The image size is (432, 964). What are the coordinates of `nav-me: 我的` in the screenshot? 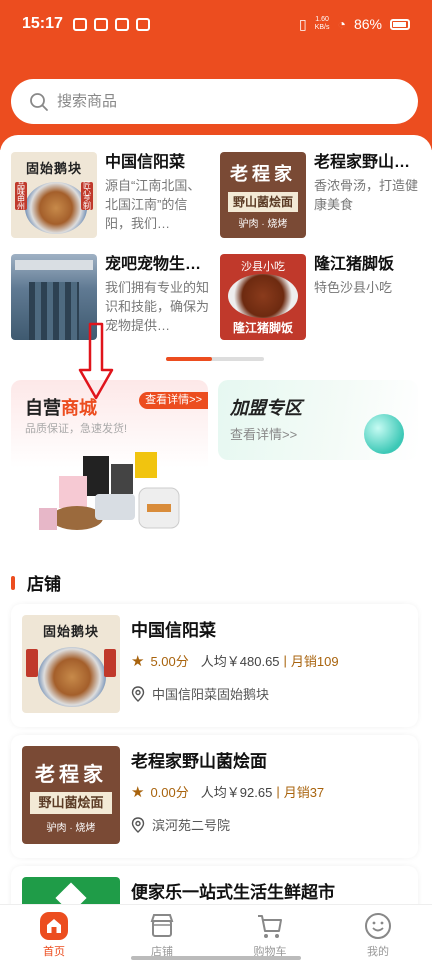 It's located at (378, 934).